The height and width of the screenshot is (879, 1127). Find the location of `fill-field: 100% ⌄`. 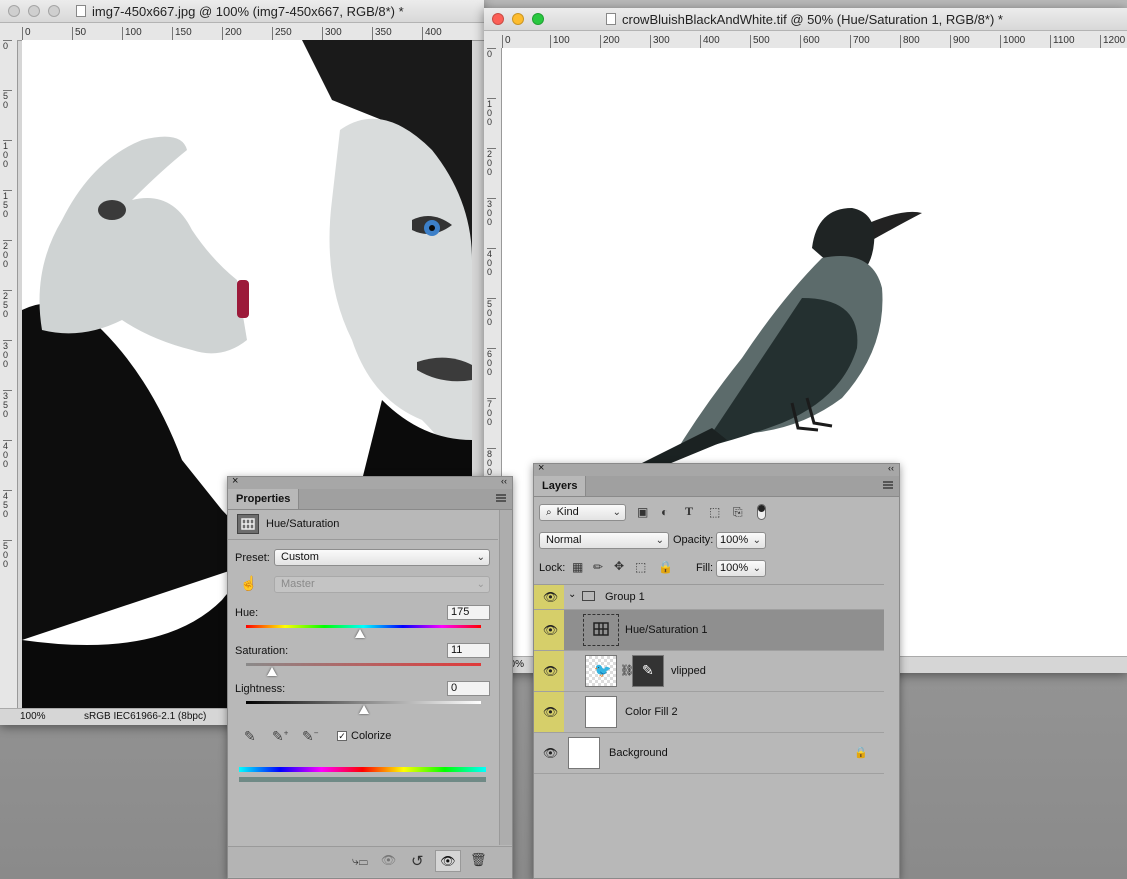

fill-field: 100% ⌄ is located at coordinates (741, 568).